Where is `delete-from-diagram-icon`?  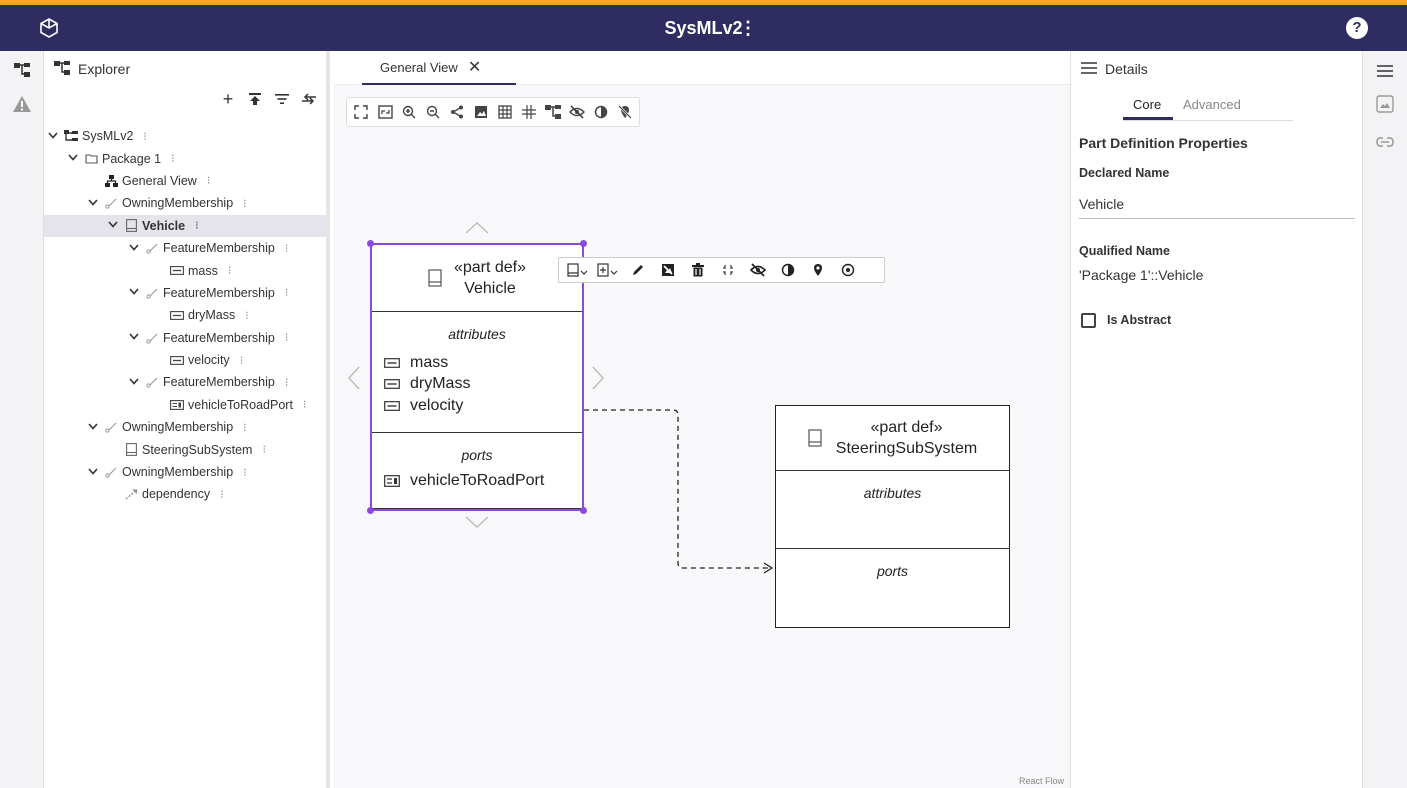
delete-from-diagram-icon is located at coordinates (668, 270).